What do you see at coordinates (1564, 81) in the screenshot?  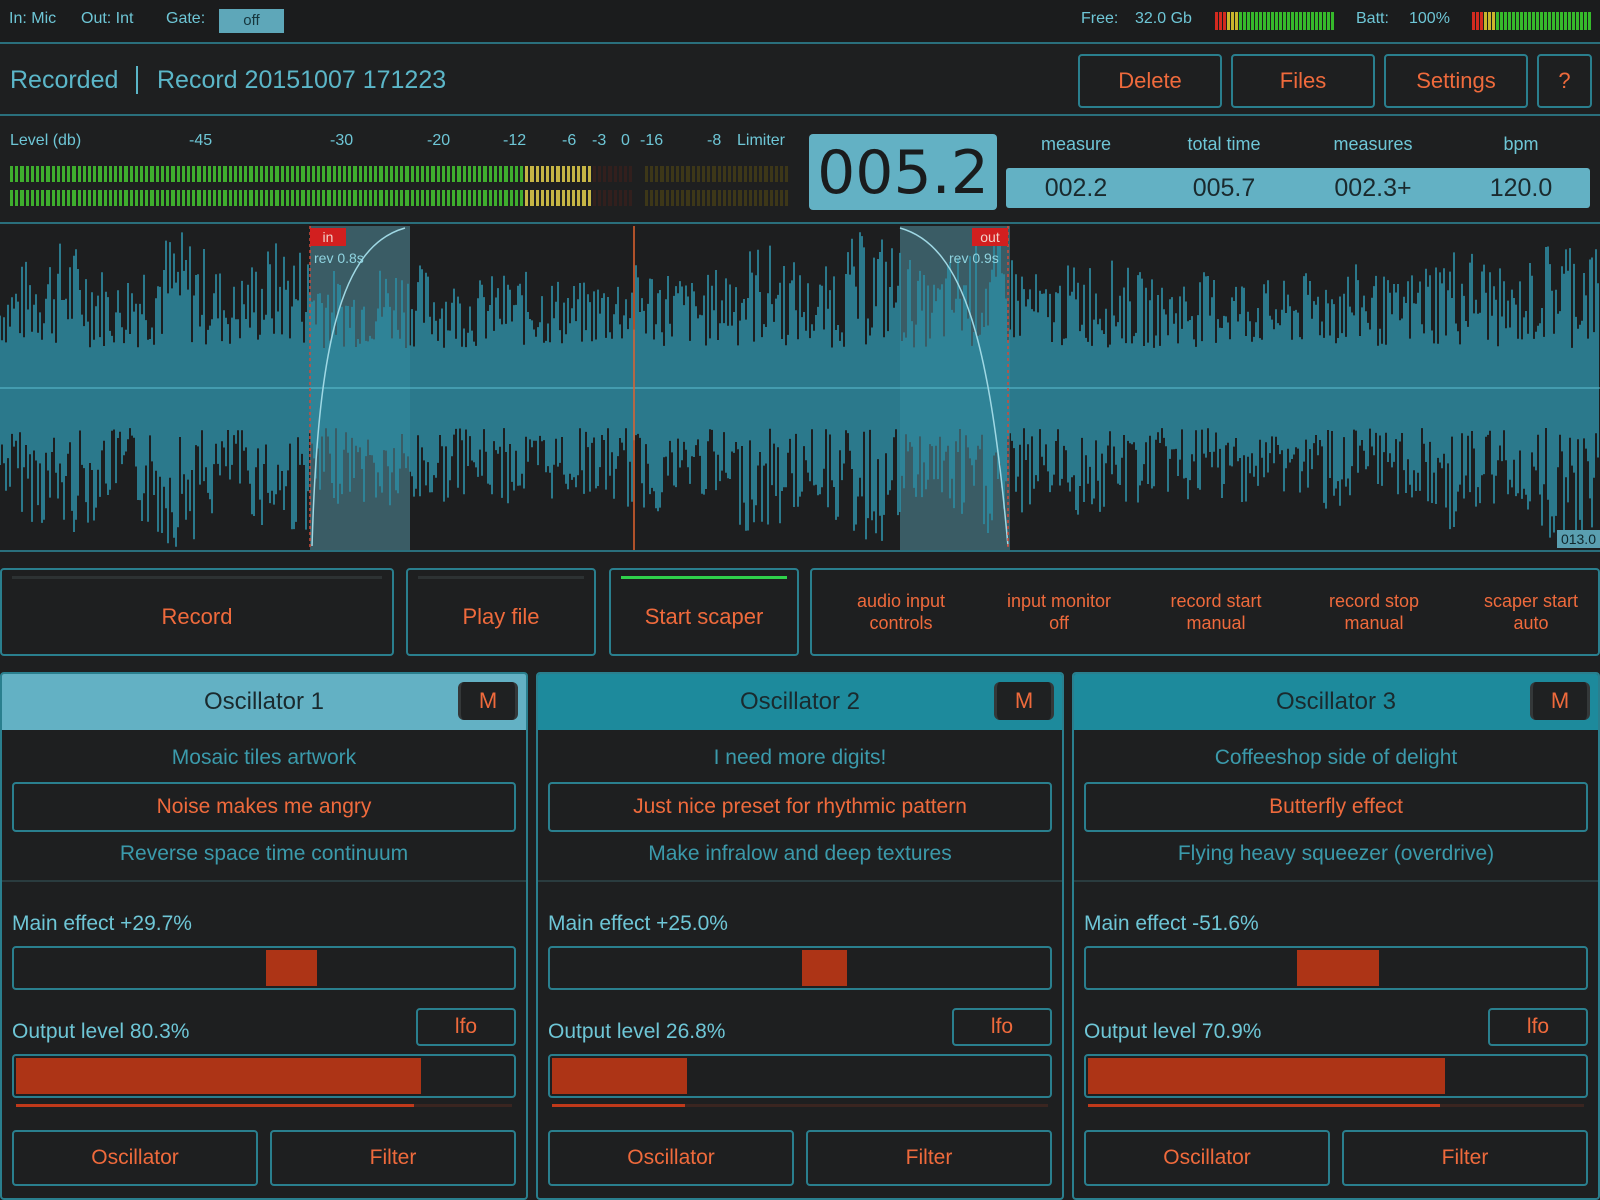 I see `help-button: ?` at bounding box center [1564, 81].